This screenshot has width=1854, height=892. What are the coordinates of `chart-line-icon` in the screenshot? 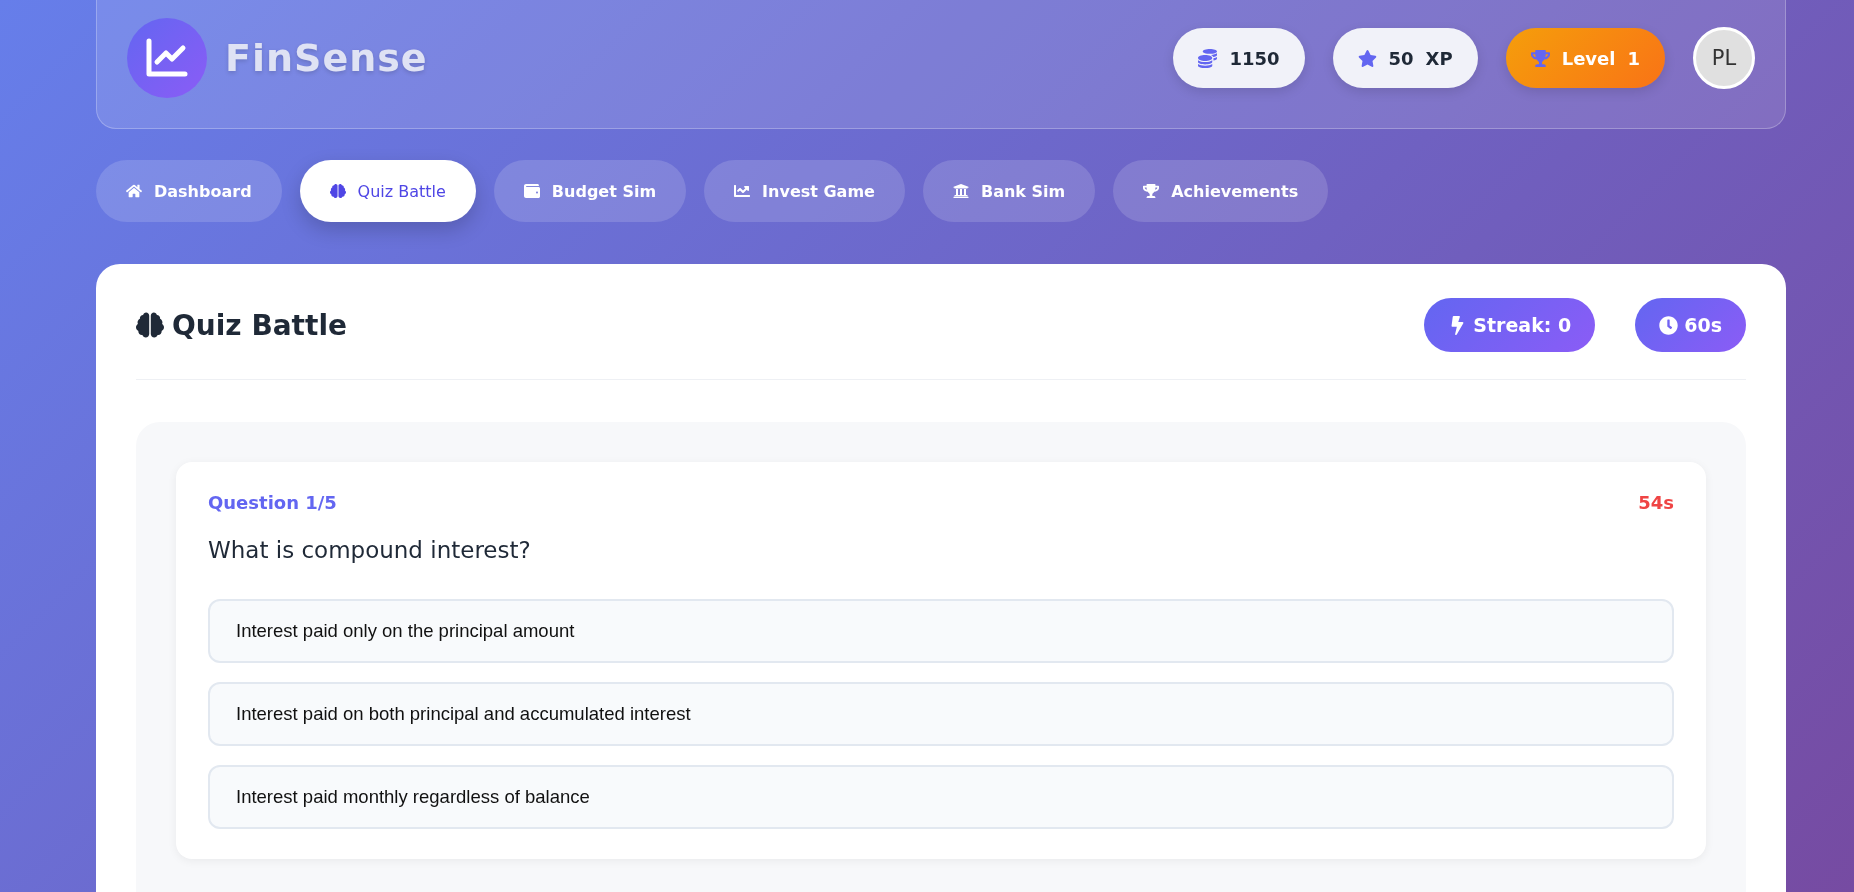 It's located at (742, 191).